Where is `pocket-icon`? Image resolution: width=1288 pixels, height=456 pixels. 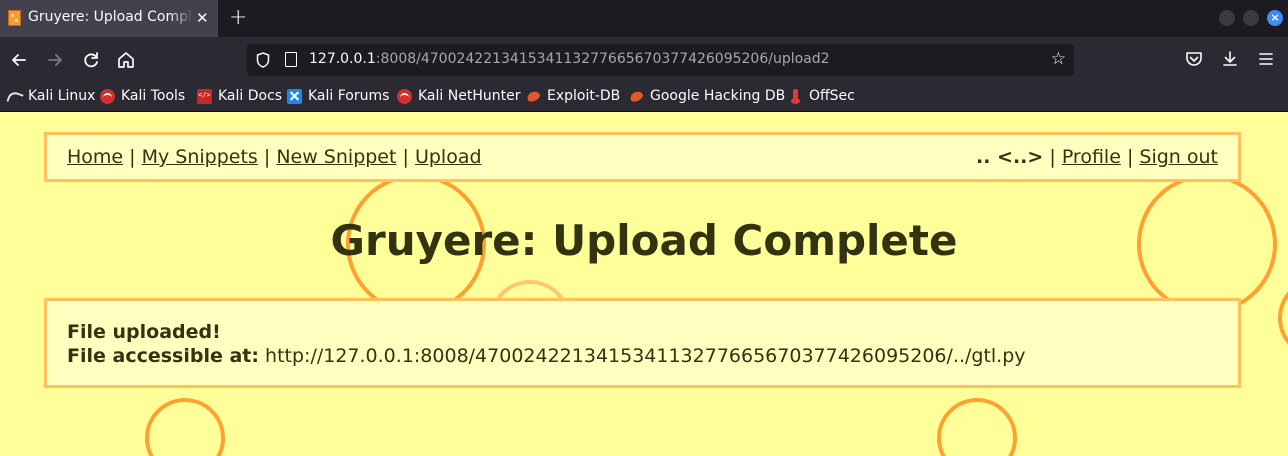
pocket-icon is located at coordinates (1194, 59).